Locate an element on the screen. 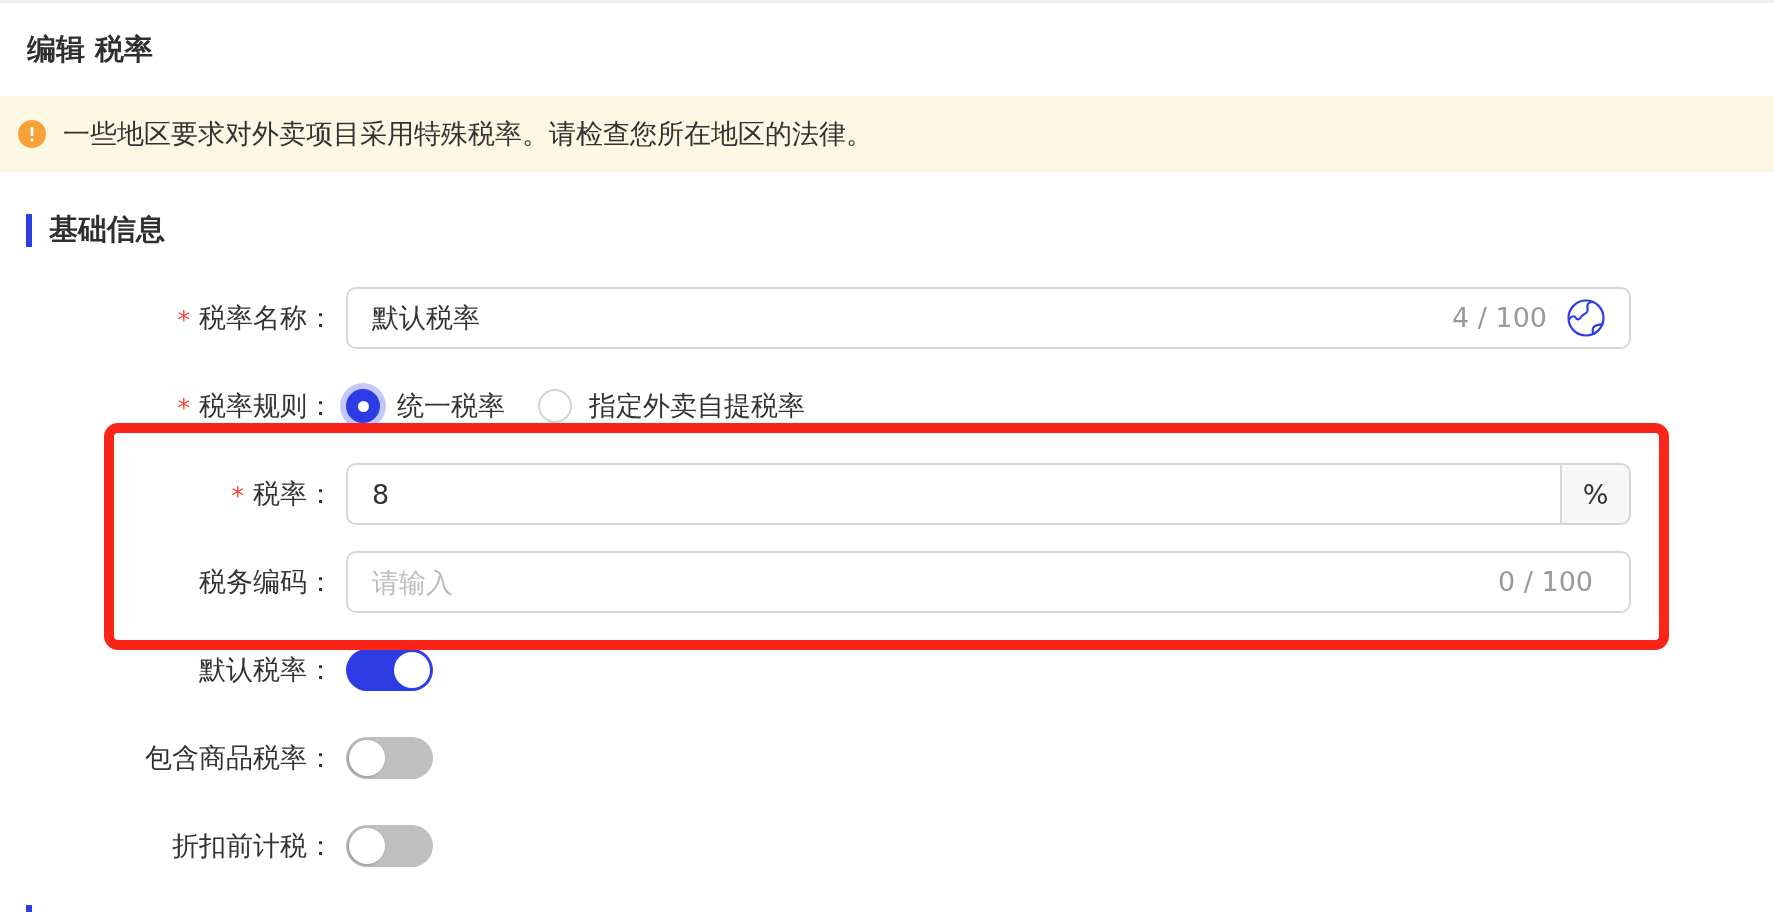 This screenshot has width=1774, height=912. rate-input: 8 is located at coordinates (953, 494).